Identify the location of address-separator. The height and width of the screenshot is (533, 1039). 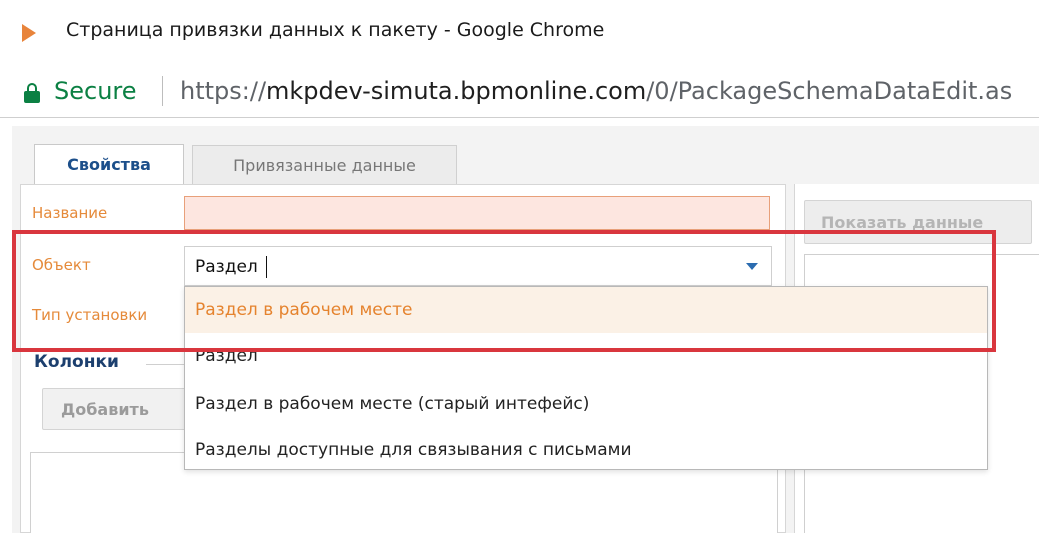
(162, 91).